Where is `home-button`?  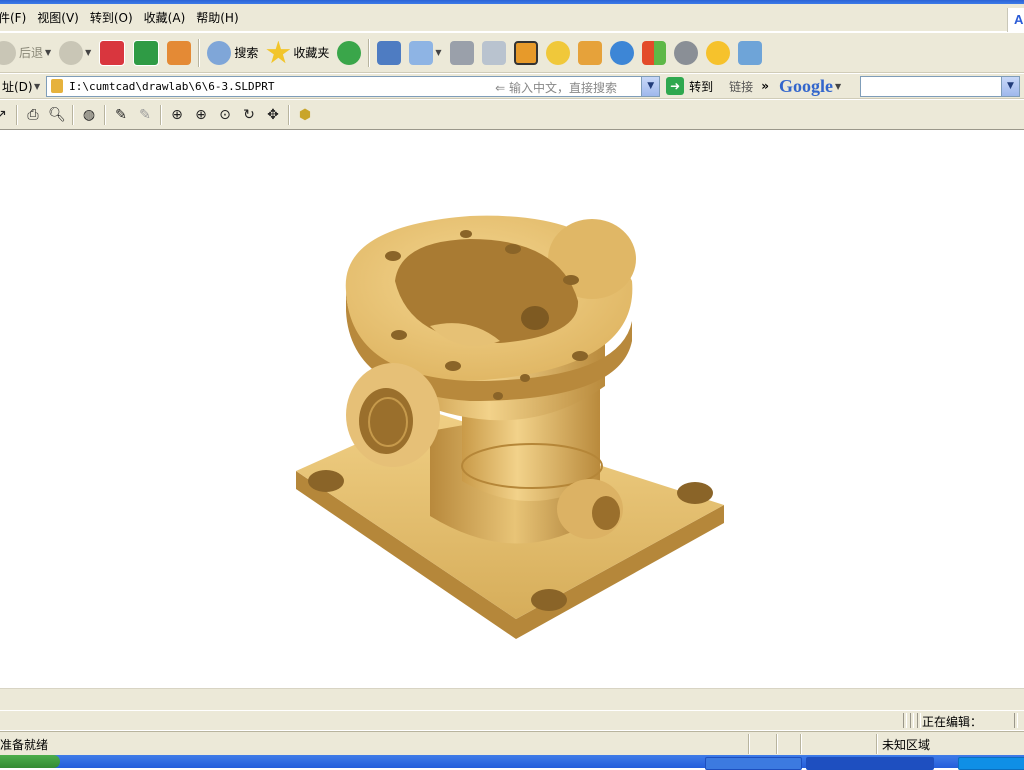
home-button is located at coordinates (179, 53).